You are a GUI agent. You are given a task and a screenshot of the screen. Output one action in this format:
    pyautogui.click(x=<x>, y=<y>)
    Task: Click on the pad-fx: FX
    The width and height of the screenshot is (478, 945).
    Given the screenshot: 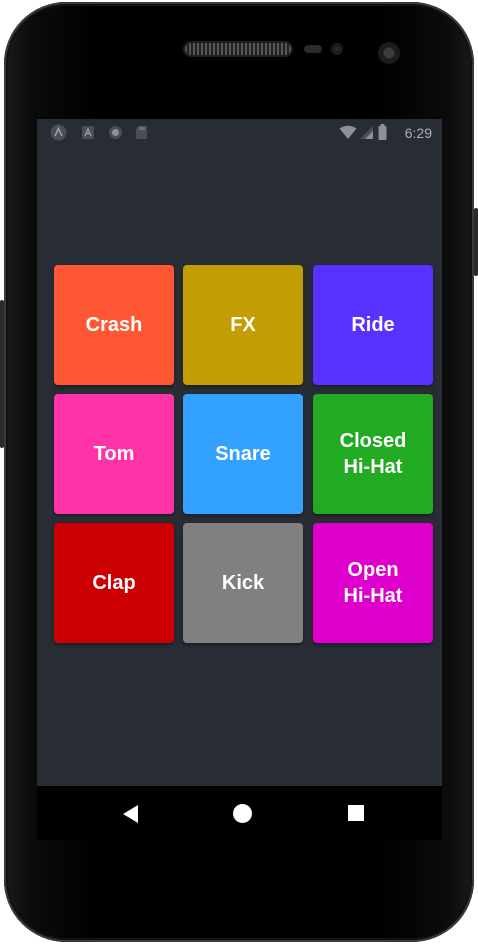 What is the action you would take?
    pyautogui.click(x=243, y=325)
    